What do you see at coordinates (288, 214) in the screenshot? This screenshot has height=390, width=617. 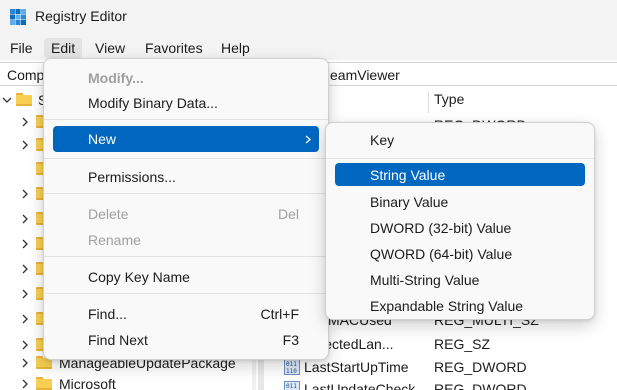 I see `menu-item-shortcut: Del` at bounding box center [288, 214].